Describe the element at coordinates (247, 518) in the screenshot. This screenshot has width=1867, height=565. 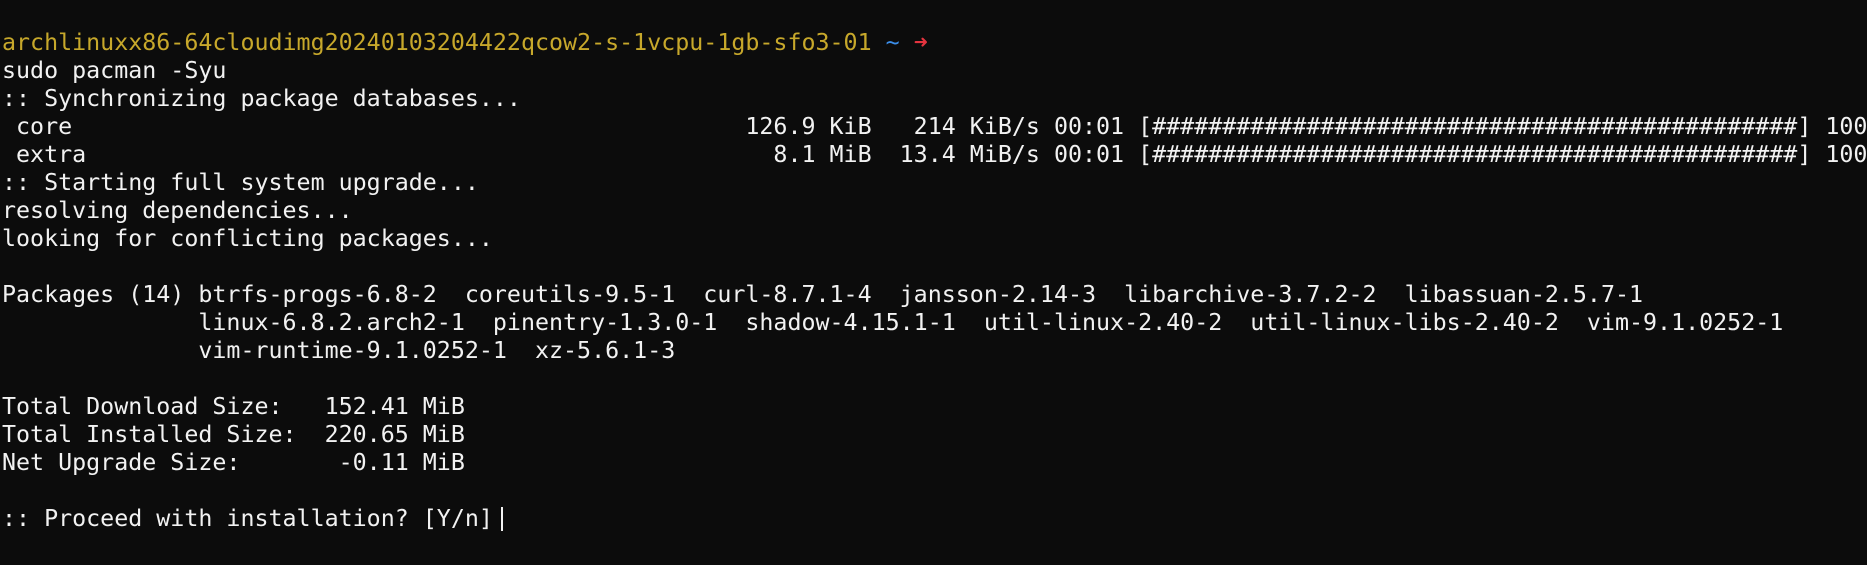
I see `proceed-prompt: :: Proceed with installation? [Y/n]` at that location.